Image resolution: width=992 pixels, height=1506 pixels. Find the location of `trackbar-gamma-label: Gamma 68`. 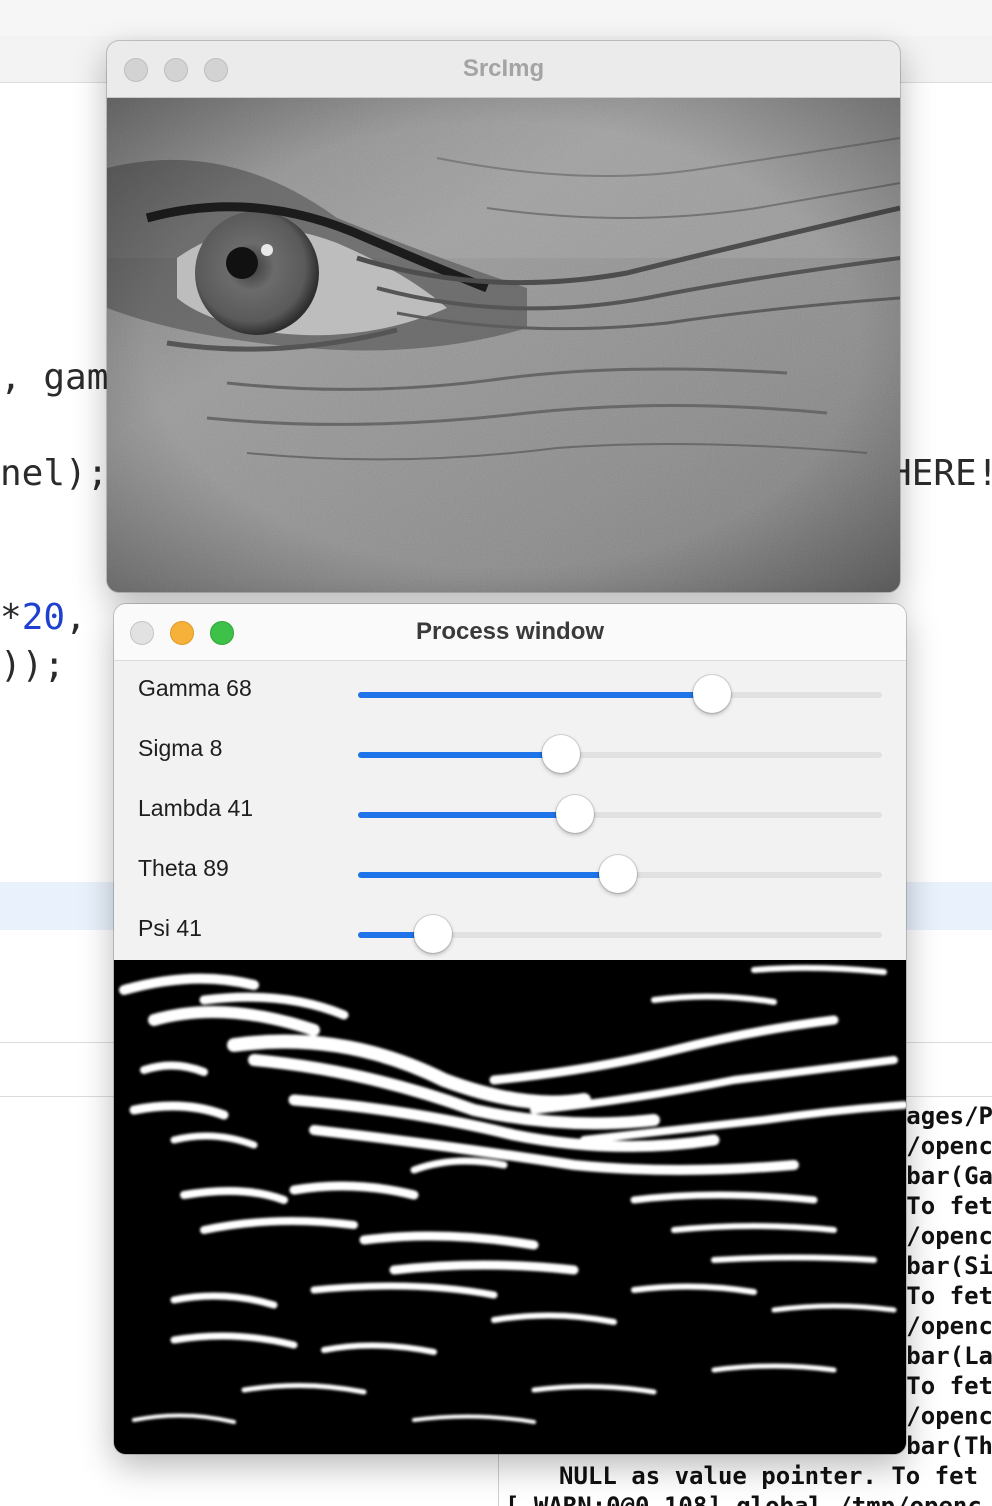

trackbar-gamma-label: Gamma 68 is located at coordinates (195, 688).